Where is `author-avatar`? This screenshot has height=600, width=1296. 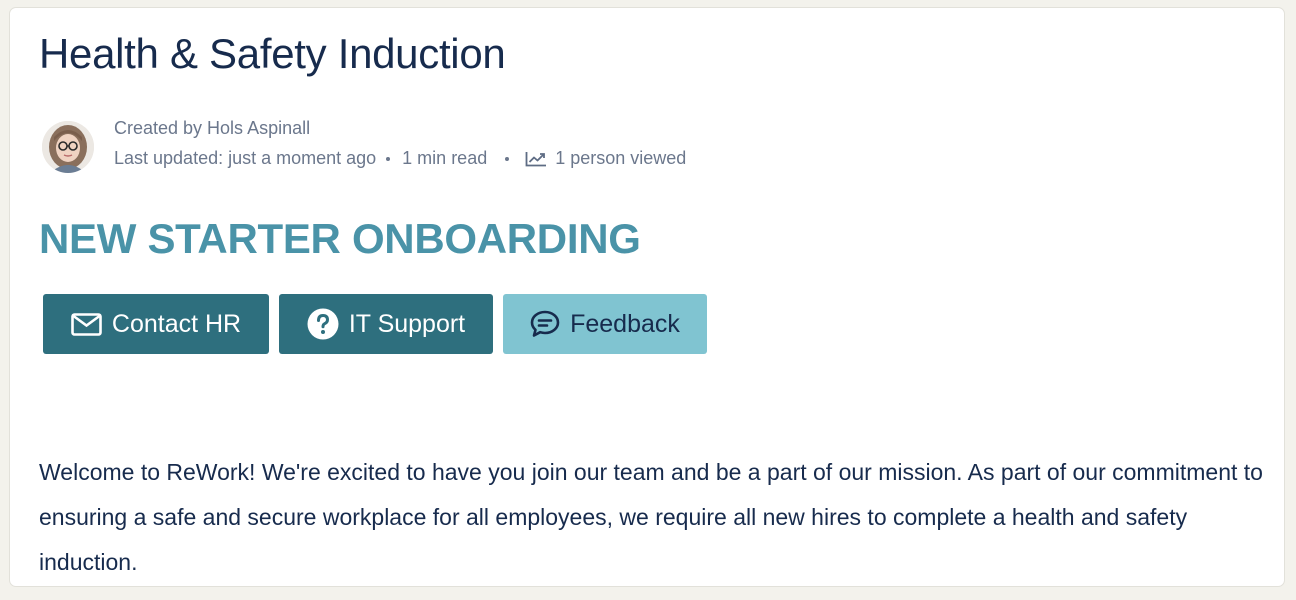
author-avatar is located at coordinates (68, 147).